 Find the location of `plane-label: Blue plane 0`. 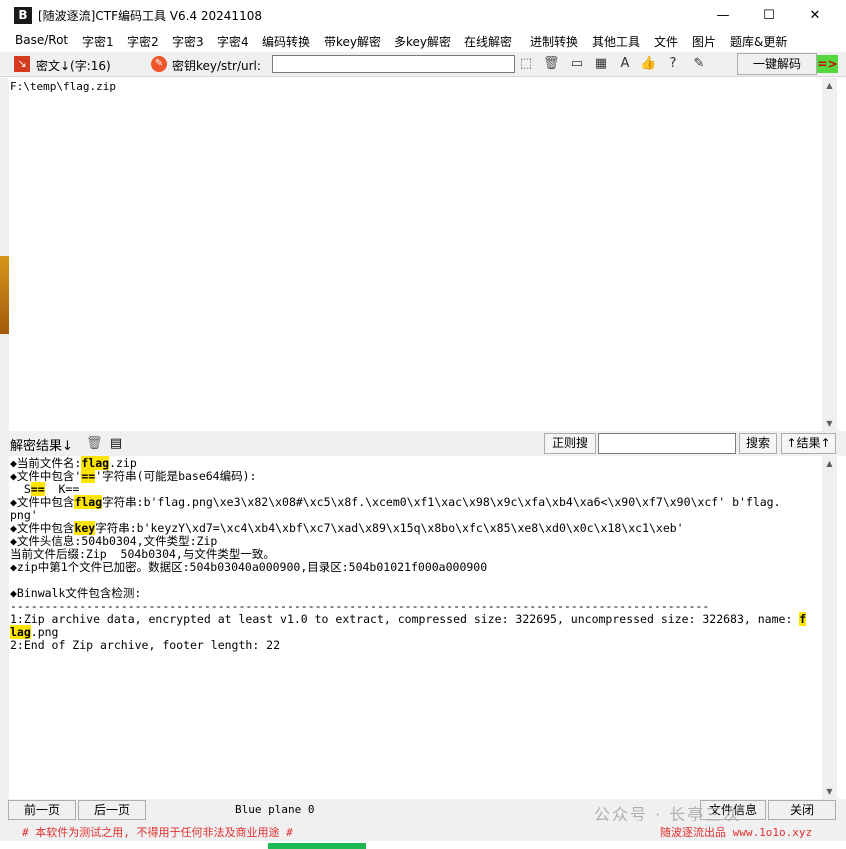

plane-label: Blue plane 0 is located at coordinates (275, 809).